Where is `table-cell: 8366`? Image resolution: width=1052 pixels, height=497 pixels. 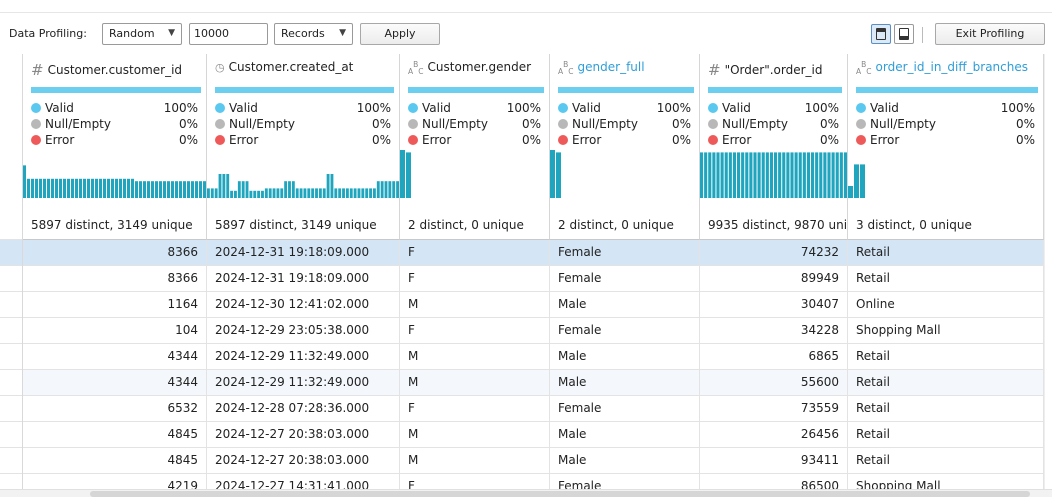
table-cell: 8366 is located at coordinates (115, 279).